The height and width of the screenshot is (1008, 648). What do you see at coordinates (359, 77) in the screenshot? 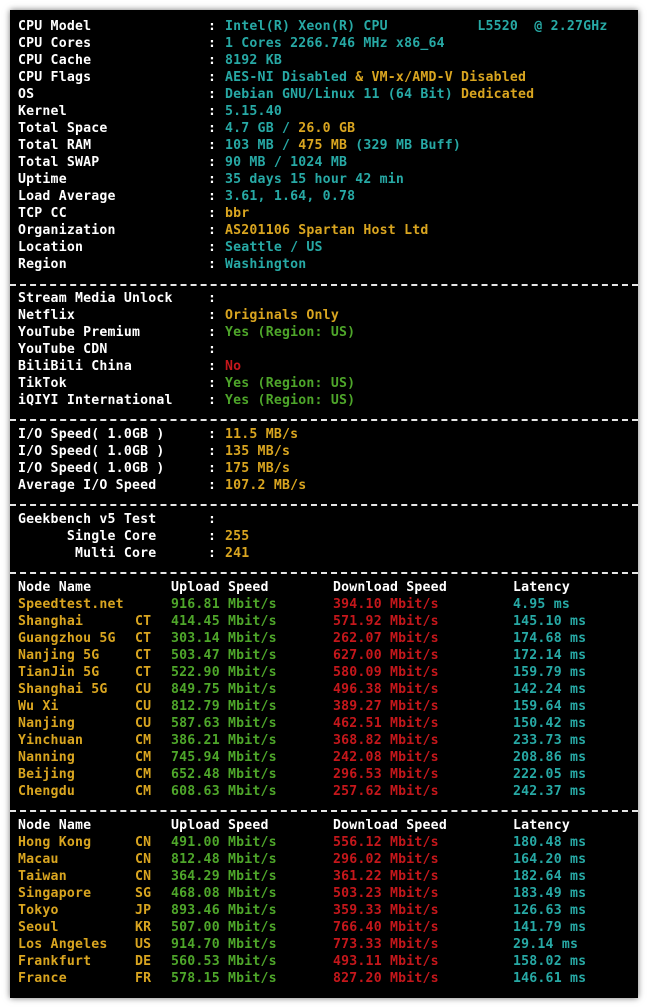
I see `sysinfo-value-seg: &` at bounding box center [359, 77].